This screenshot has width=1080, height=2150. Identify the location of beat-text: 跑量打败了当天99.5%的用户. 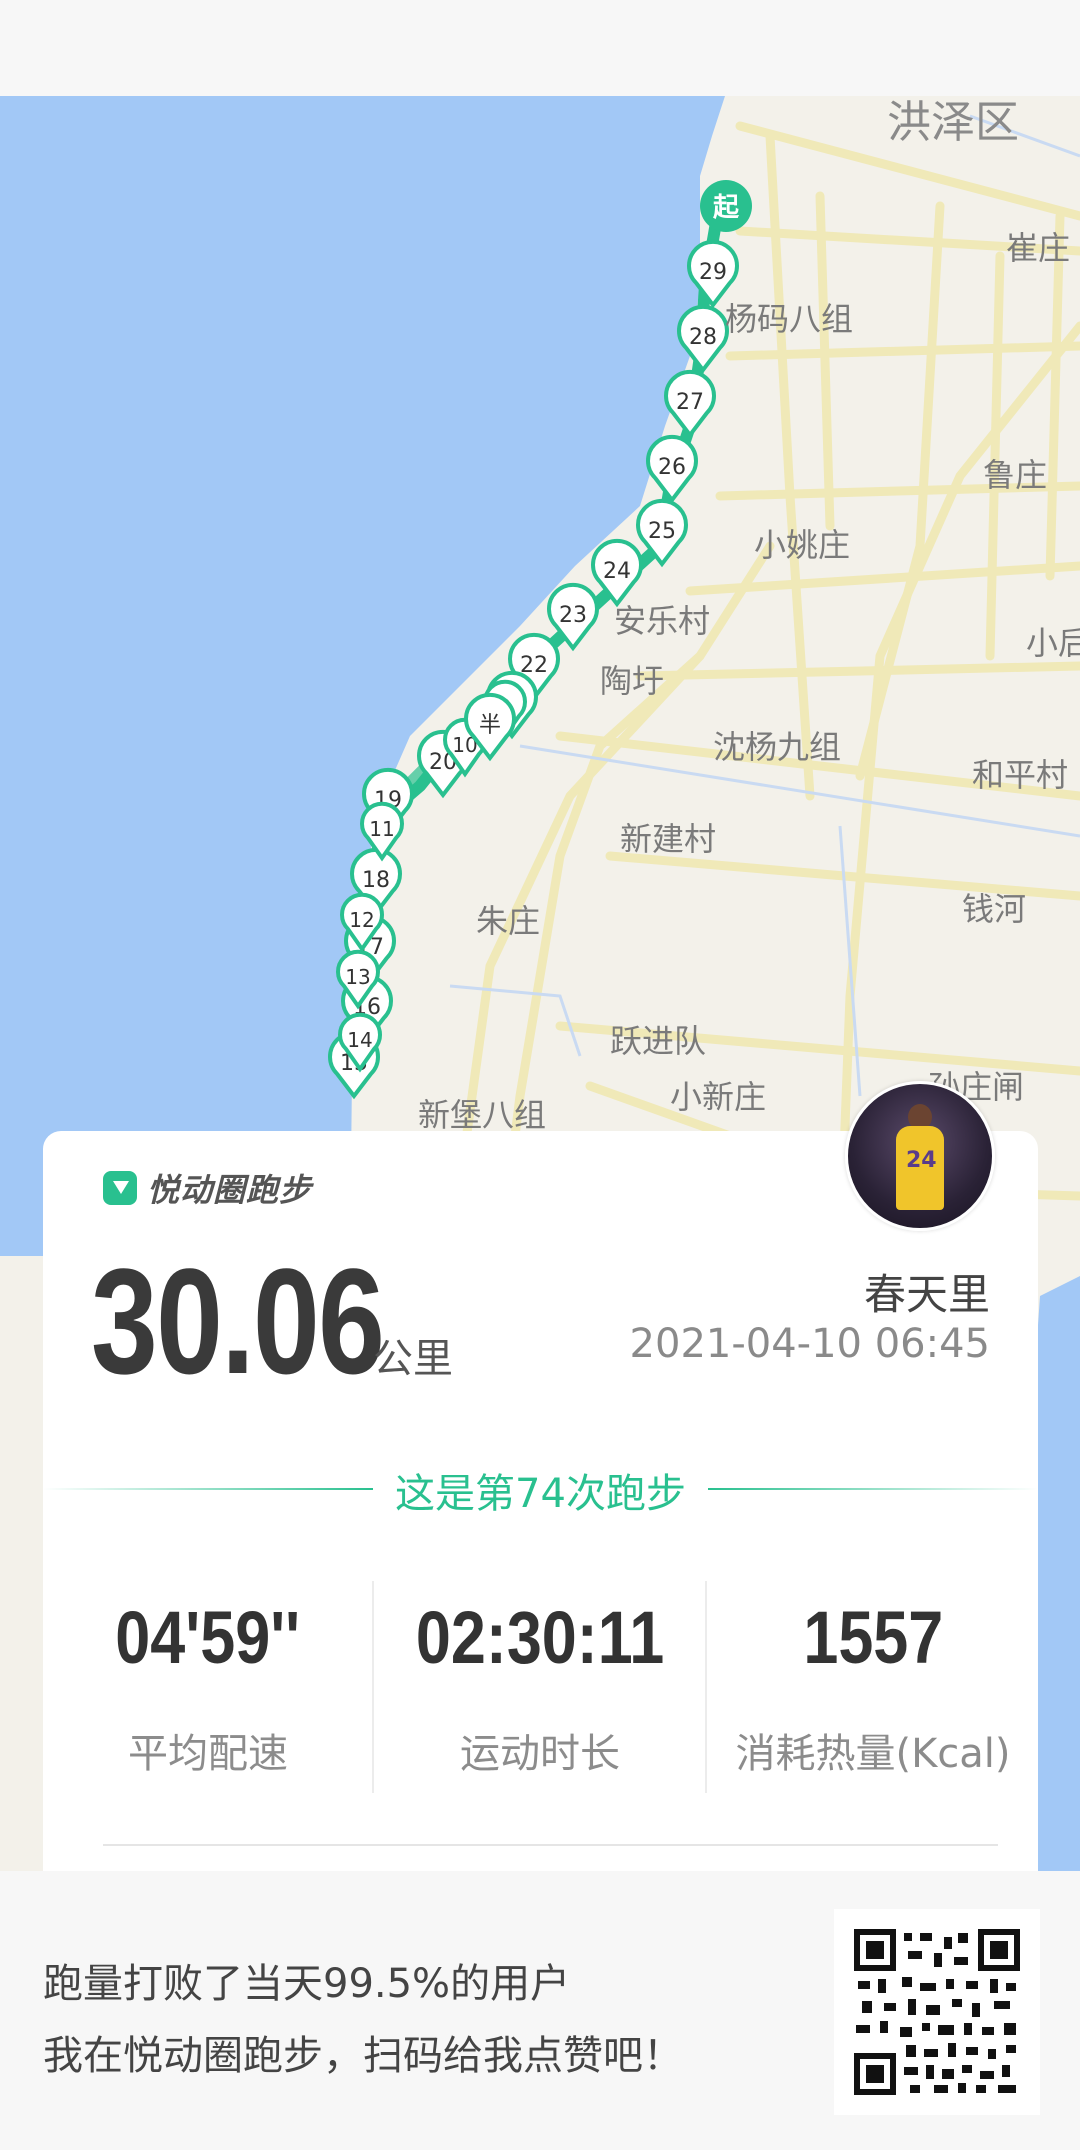
(307, 1984).